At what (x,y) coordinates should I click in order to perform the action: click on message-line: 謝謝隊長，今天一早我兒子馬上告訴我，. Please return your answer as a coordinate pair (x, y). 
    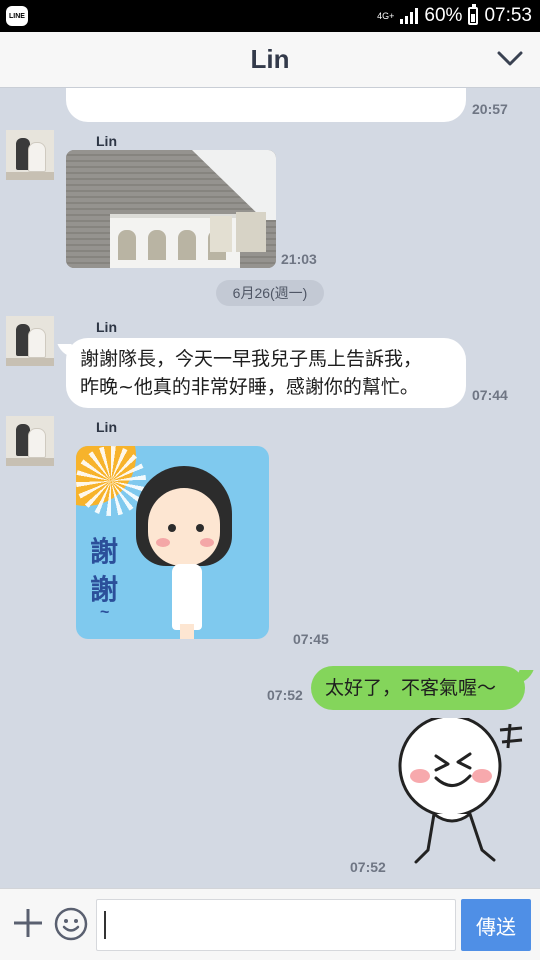
    Looking at the image, I should click on (251, 359).